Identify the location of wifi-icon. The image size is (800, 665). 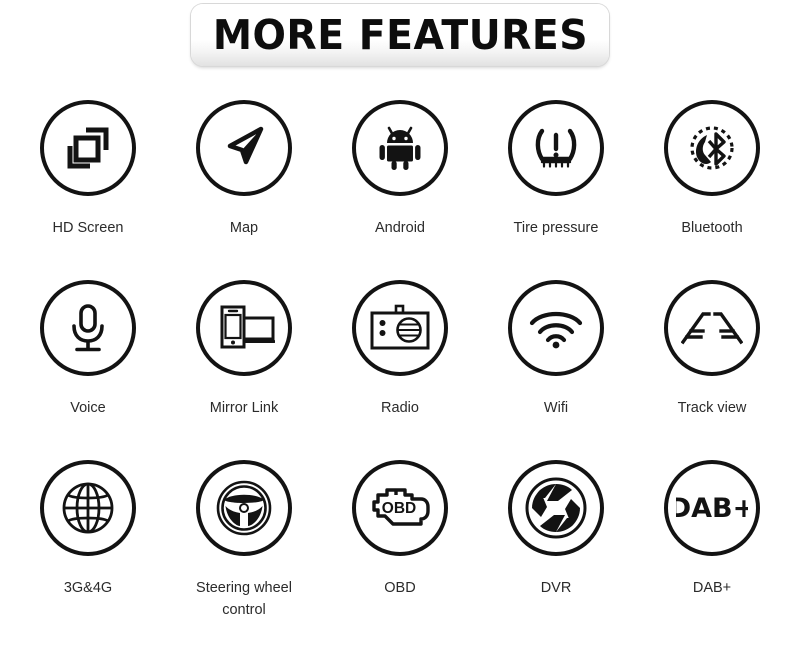
(556, 328).